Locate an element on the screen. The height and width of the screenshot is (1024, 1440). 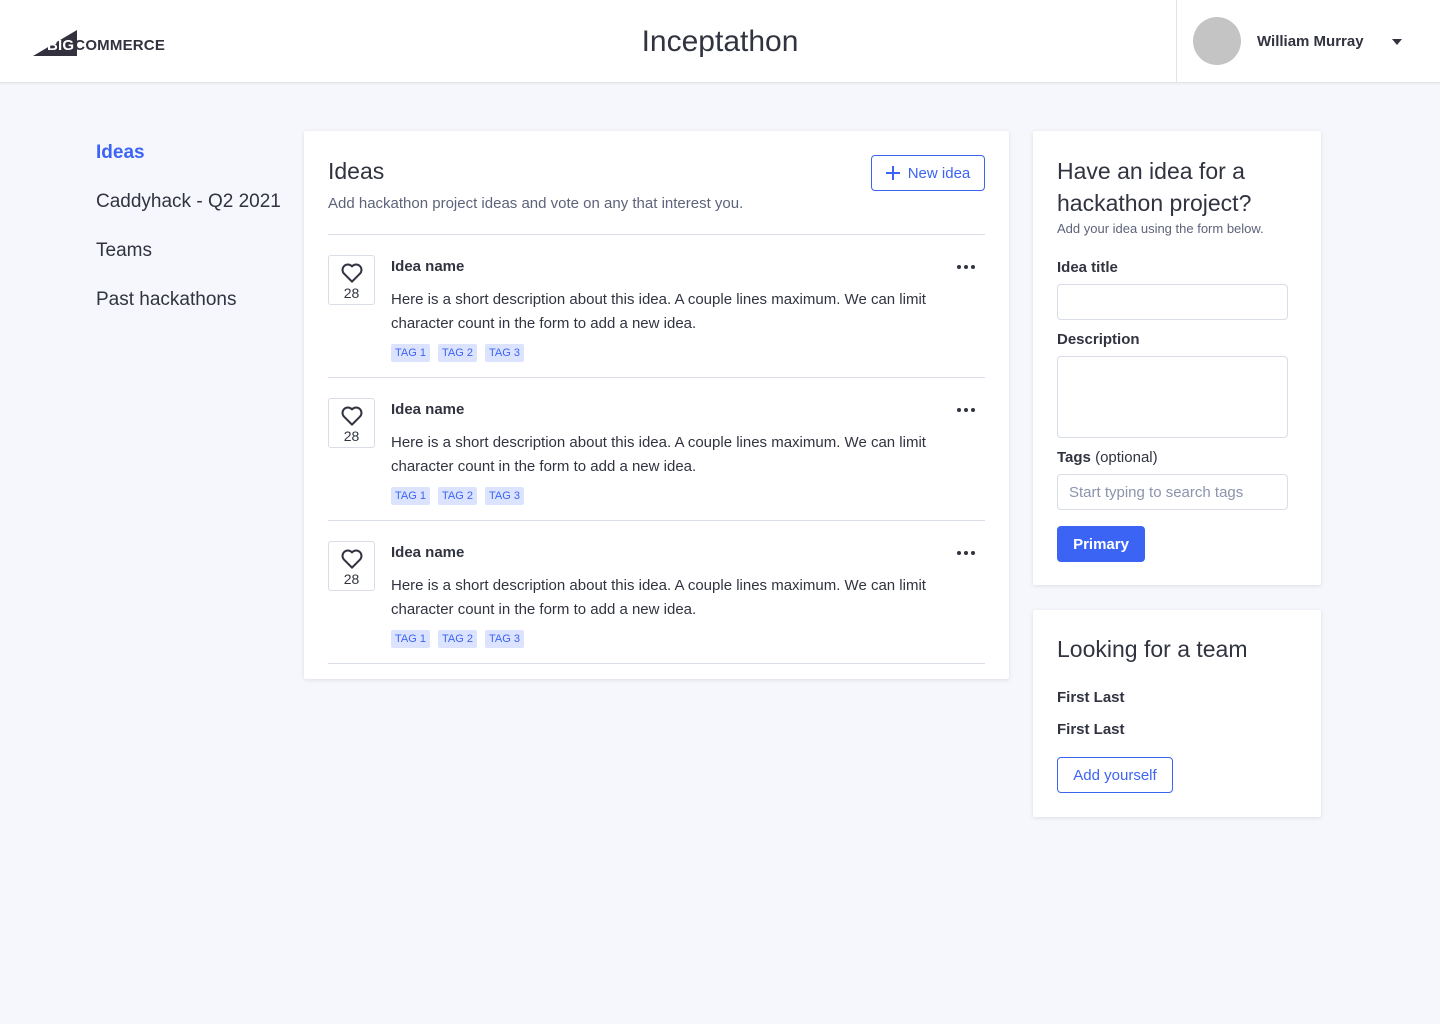
description-label: Description is located at coordinates (1098, 339).